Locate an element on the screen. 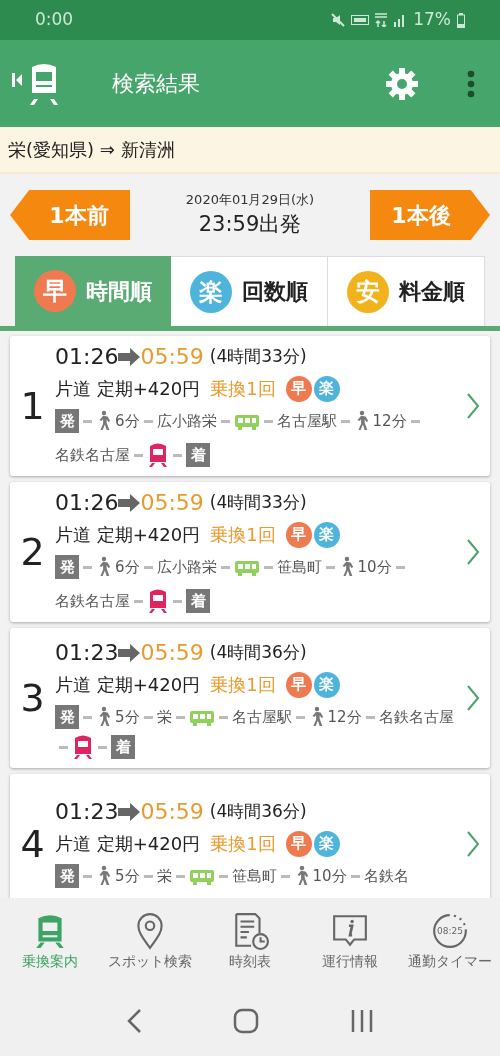  sort-badge: 安 is located at coordinates (368, 291).